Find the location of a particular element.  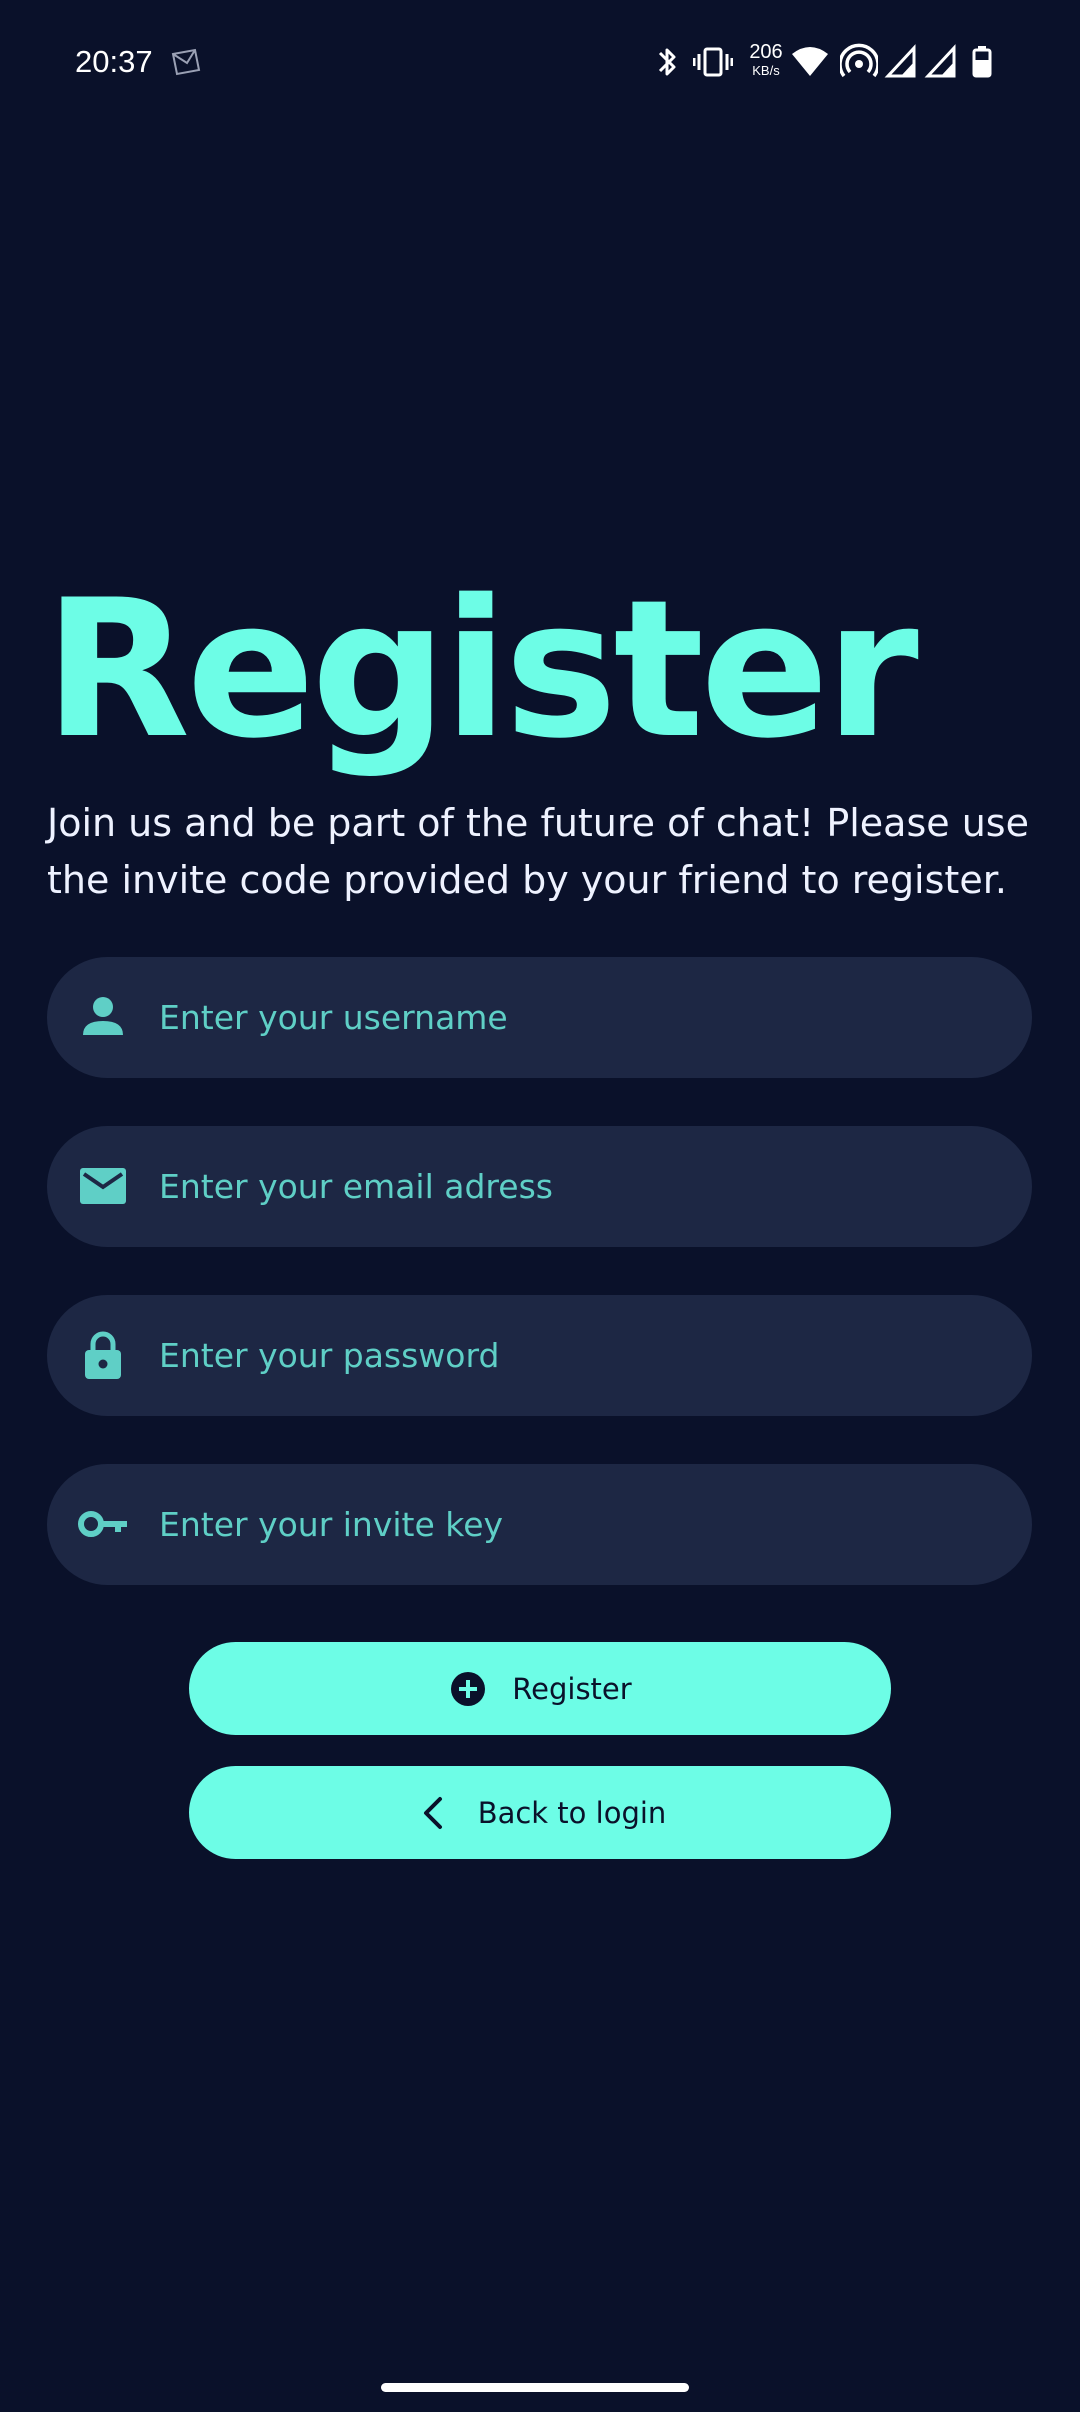

password-field is located at coordinates (539, 1355).